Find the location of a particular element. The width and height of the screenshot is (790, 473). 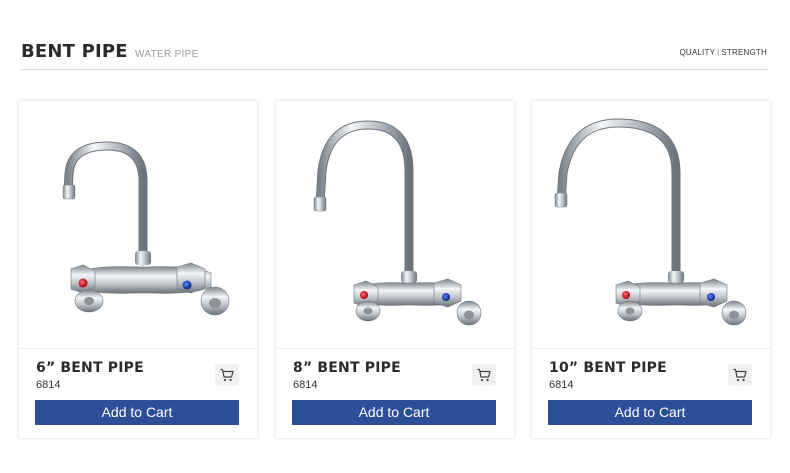

product-name: 6” BENT PIPE is located at coordinates (90, 368).